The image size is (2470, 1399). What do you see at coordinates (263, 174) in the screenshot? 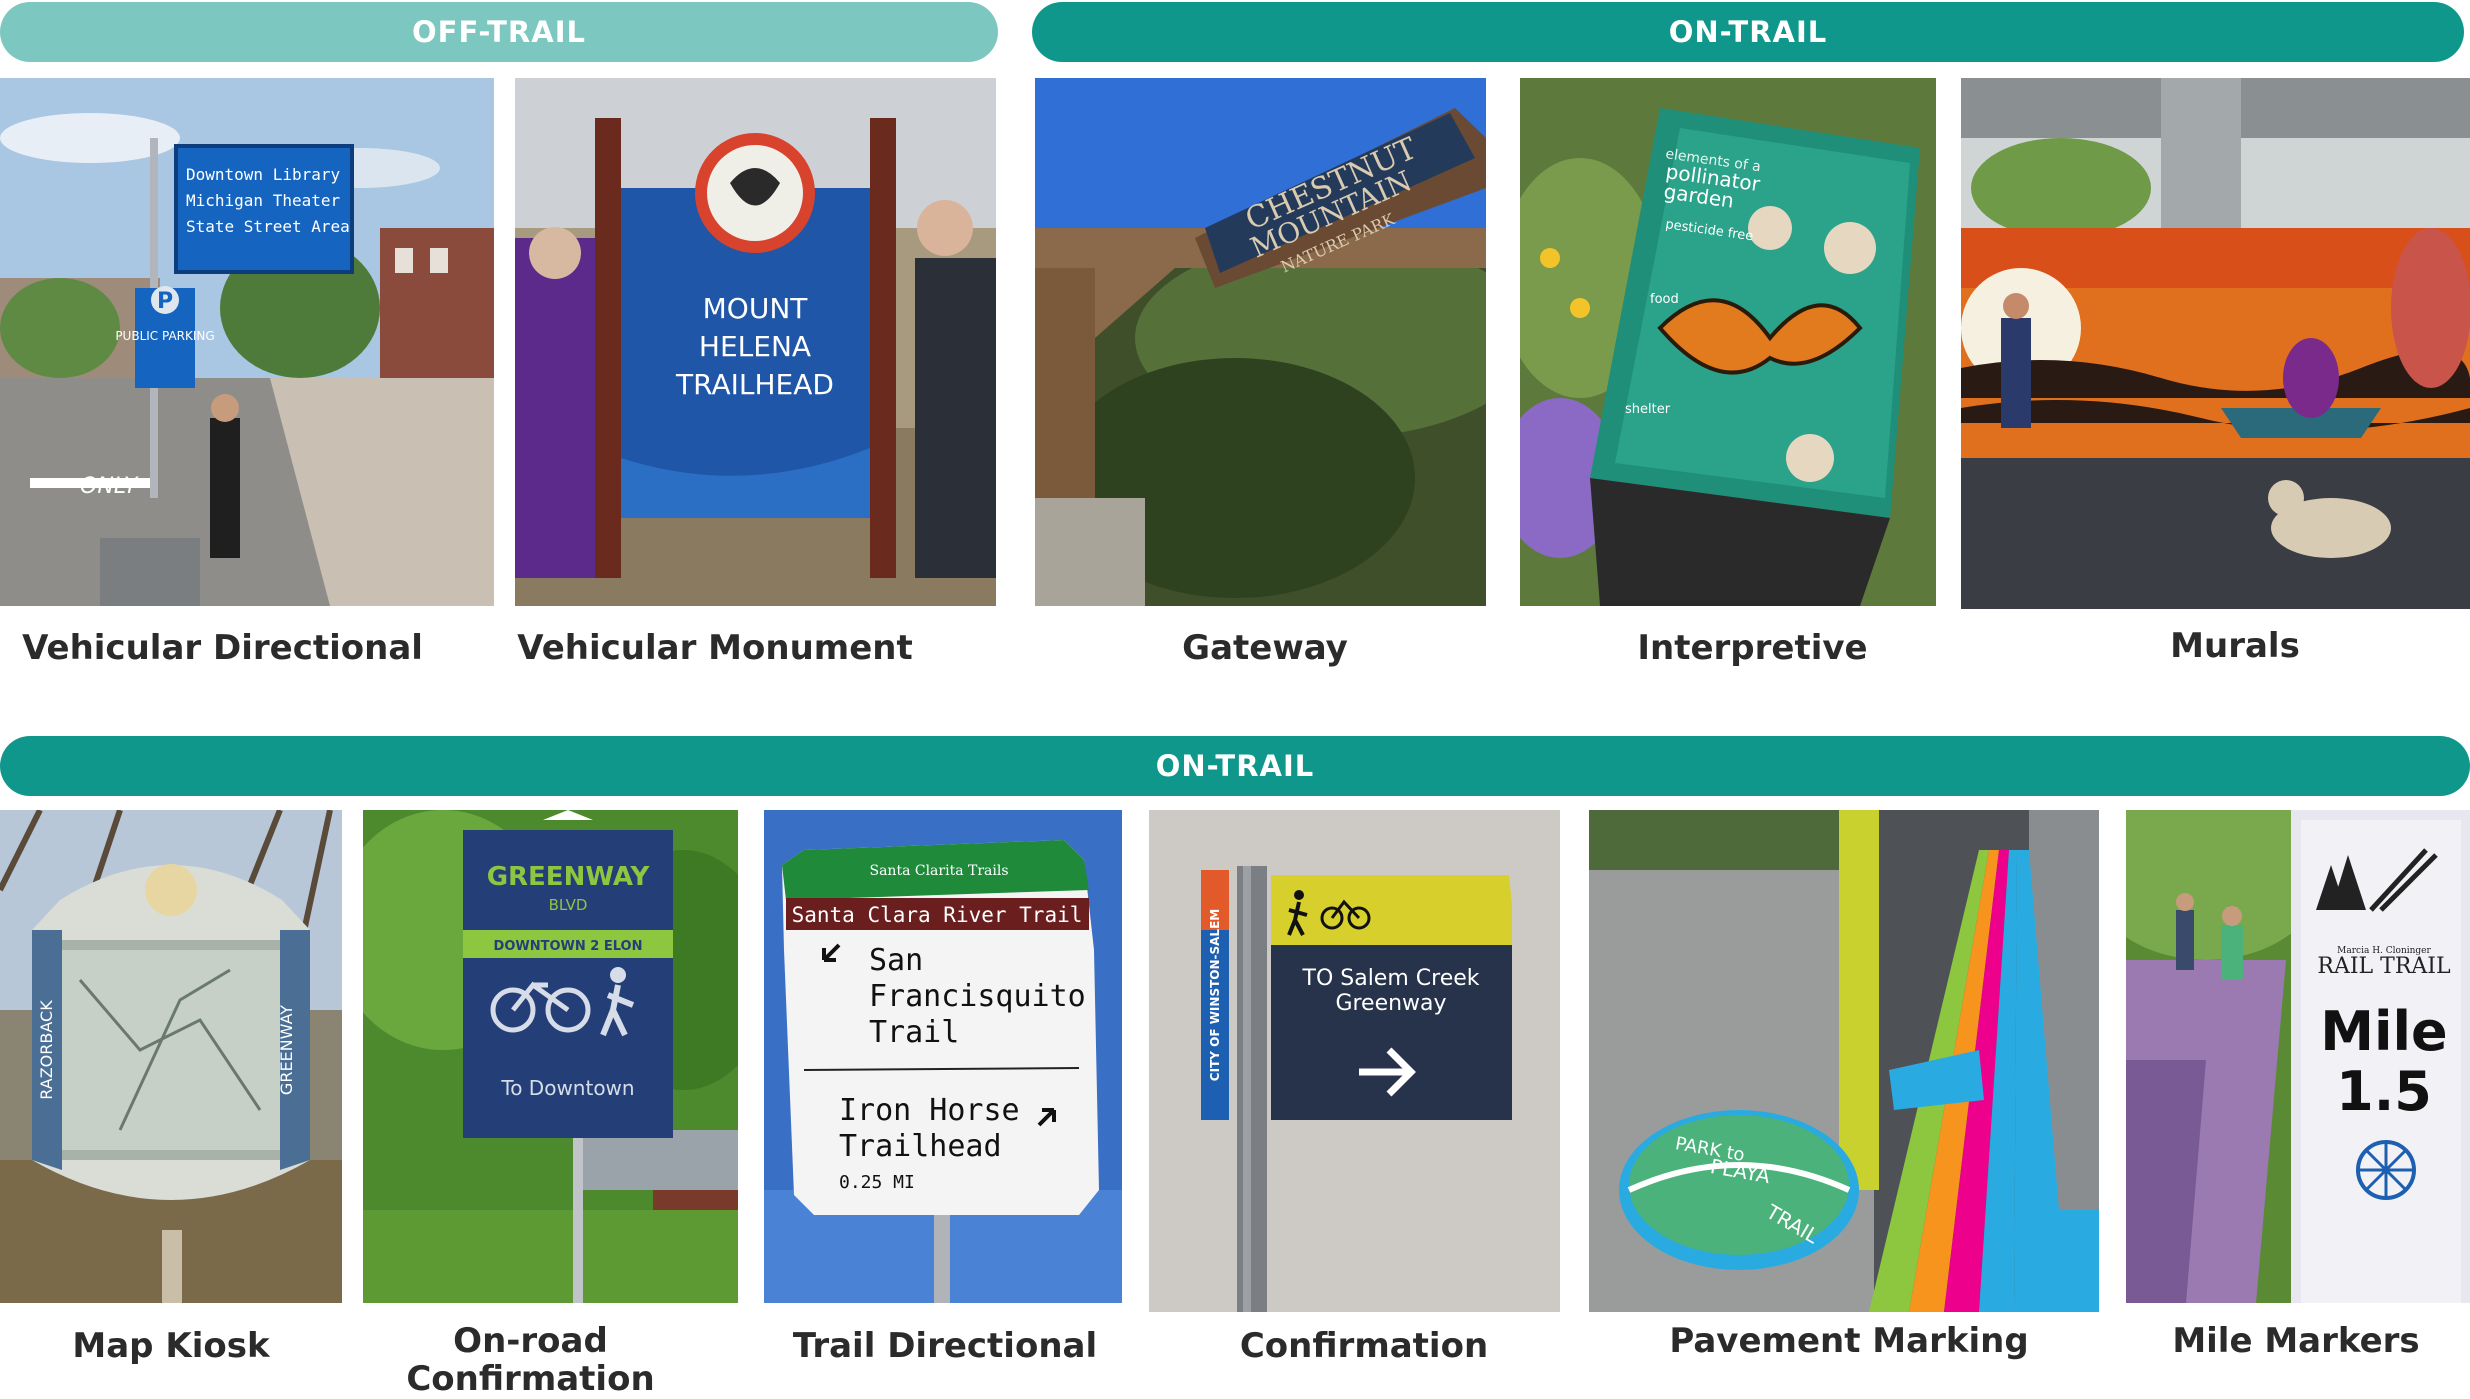
I see `directional-text-1: Downtown Library` at bounding box center [263, 174].